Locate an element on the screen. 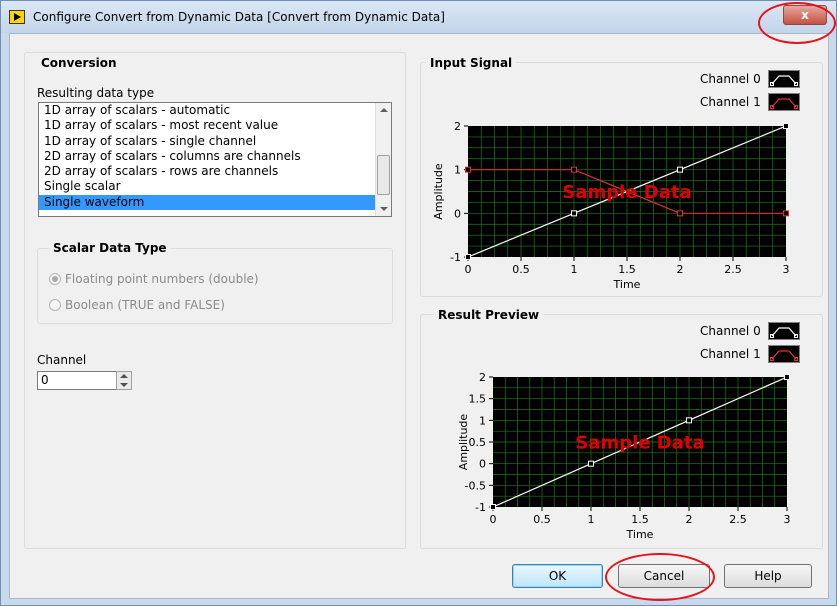  ok-button: OK is located at coordinates (557, 576).